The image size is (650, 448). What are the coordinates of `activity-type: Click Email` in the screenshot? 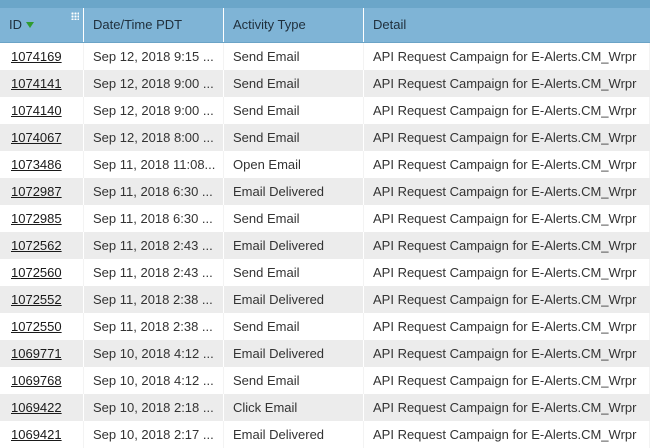 It's located at (294, 407).